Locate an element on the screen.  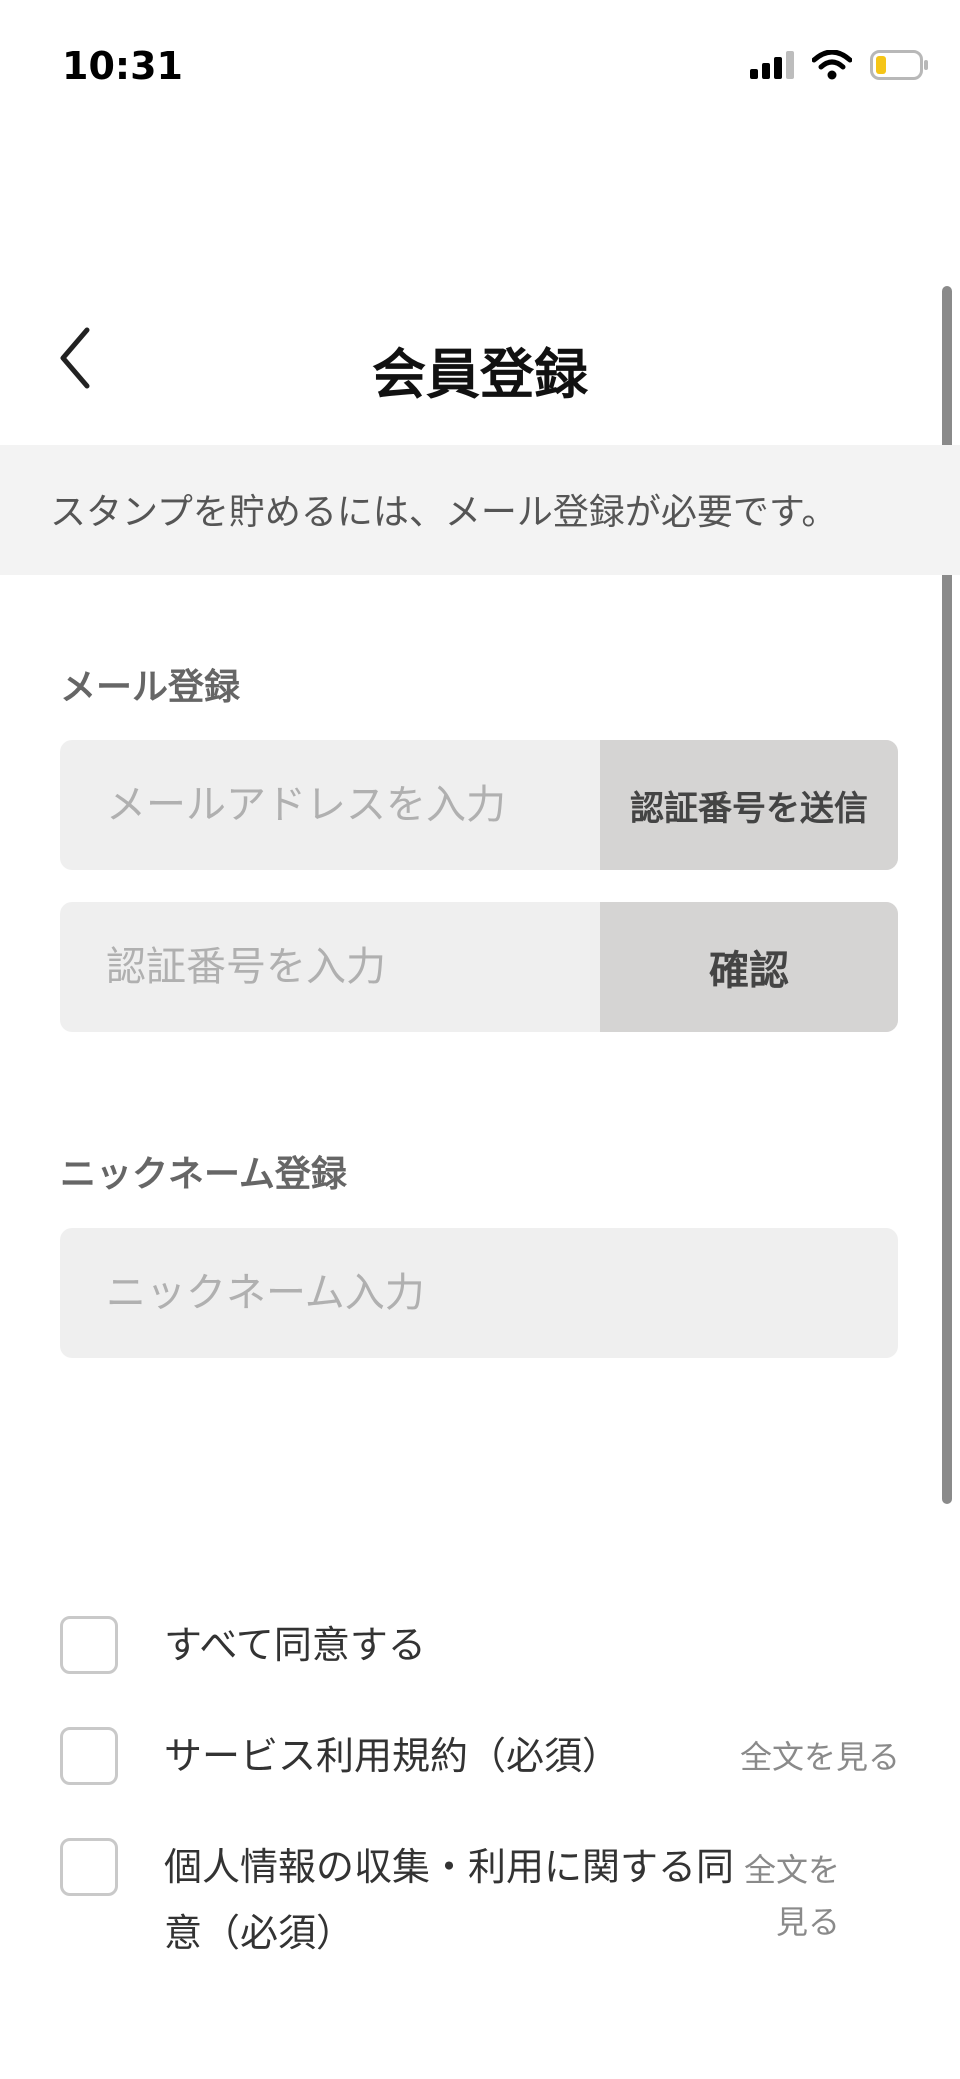
info-banner: スタンプを貯めるには、メール登録が必要です。 is located at coordinates (480, 510).